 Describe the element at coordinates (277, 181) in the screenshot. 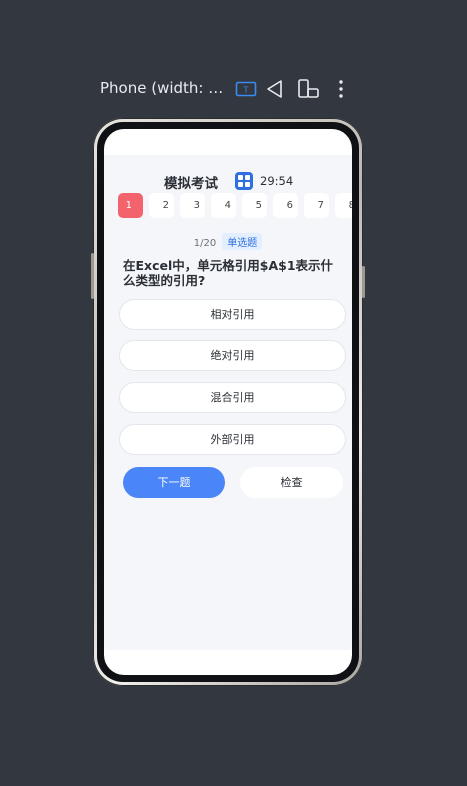

I see `countdown-timer: 29:54` at that location.